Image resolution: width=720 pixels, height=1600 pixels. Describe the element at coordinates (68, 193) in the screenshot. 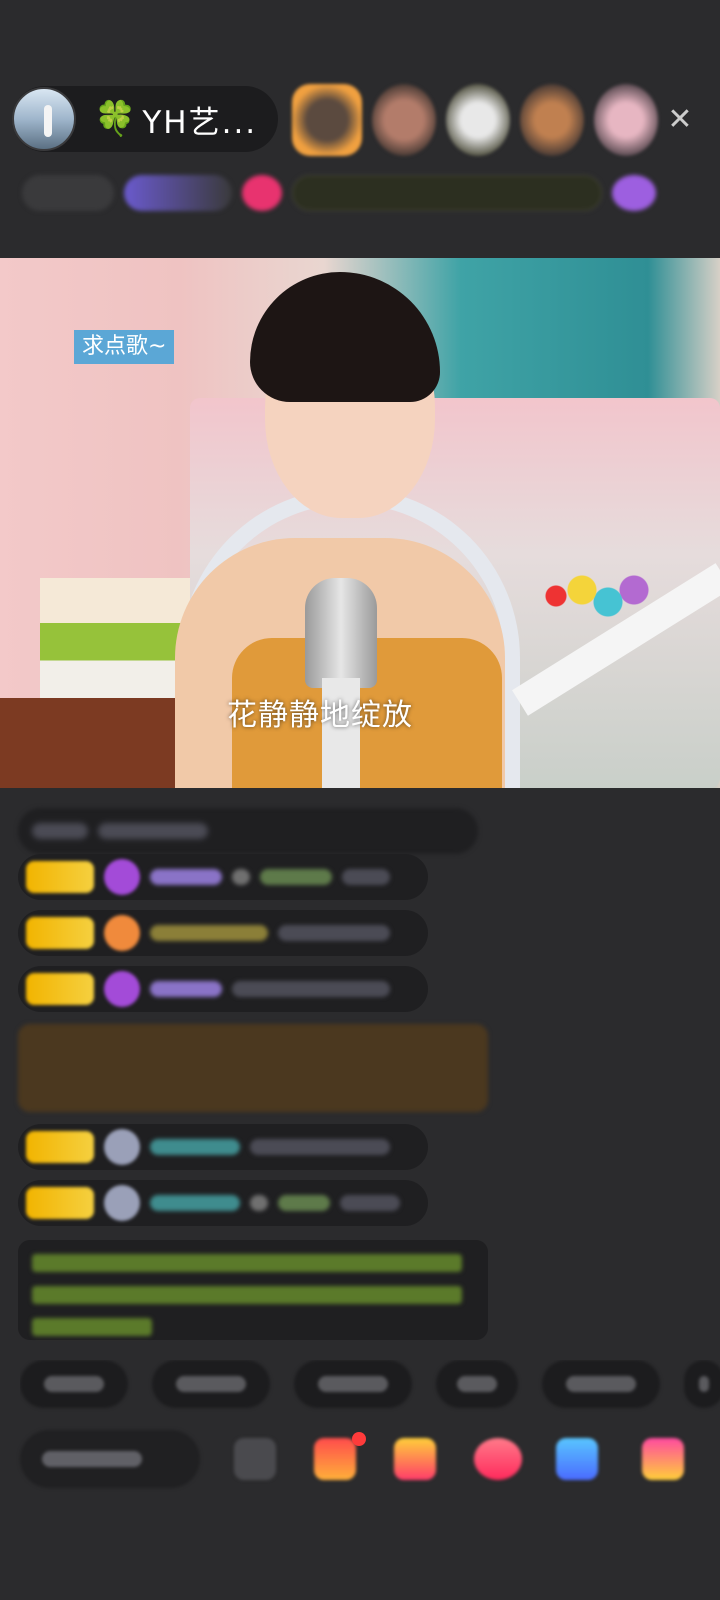

I see `rank-badge` at that location.